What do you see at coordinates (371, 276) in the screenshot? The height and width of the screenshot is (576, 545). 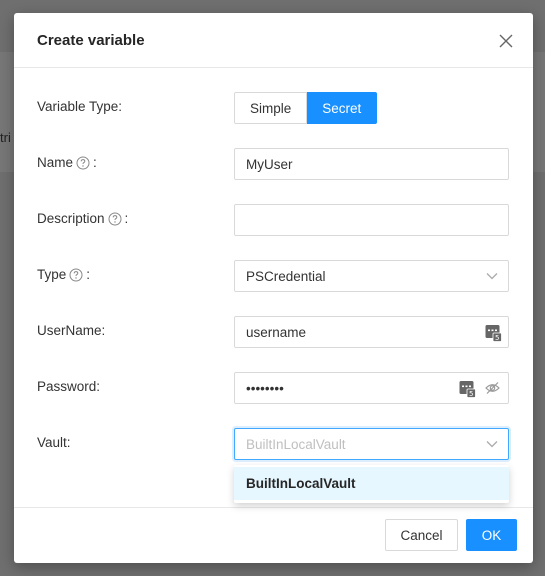 I see `type-select: PSCredential` at bounding box center [371, 276].